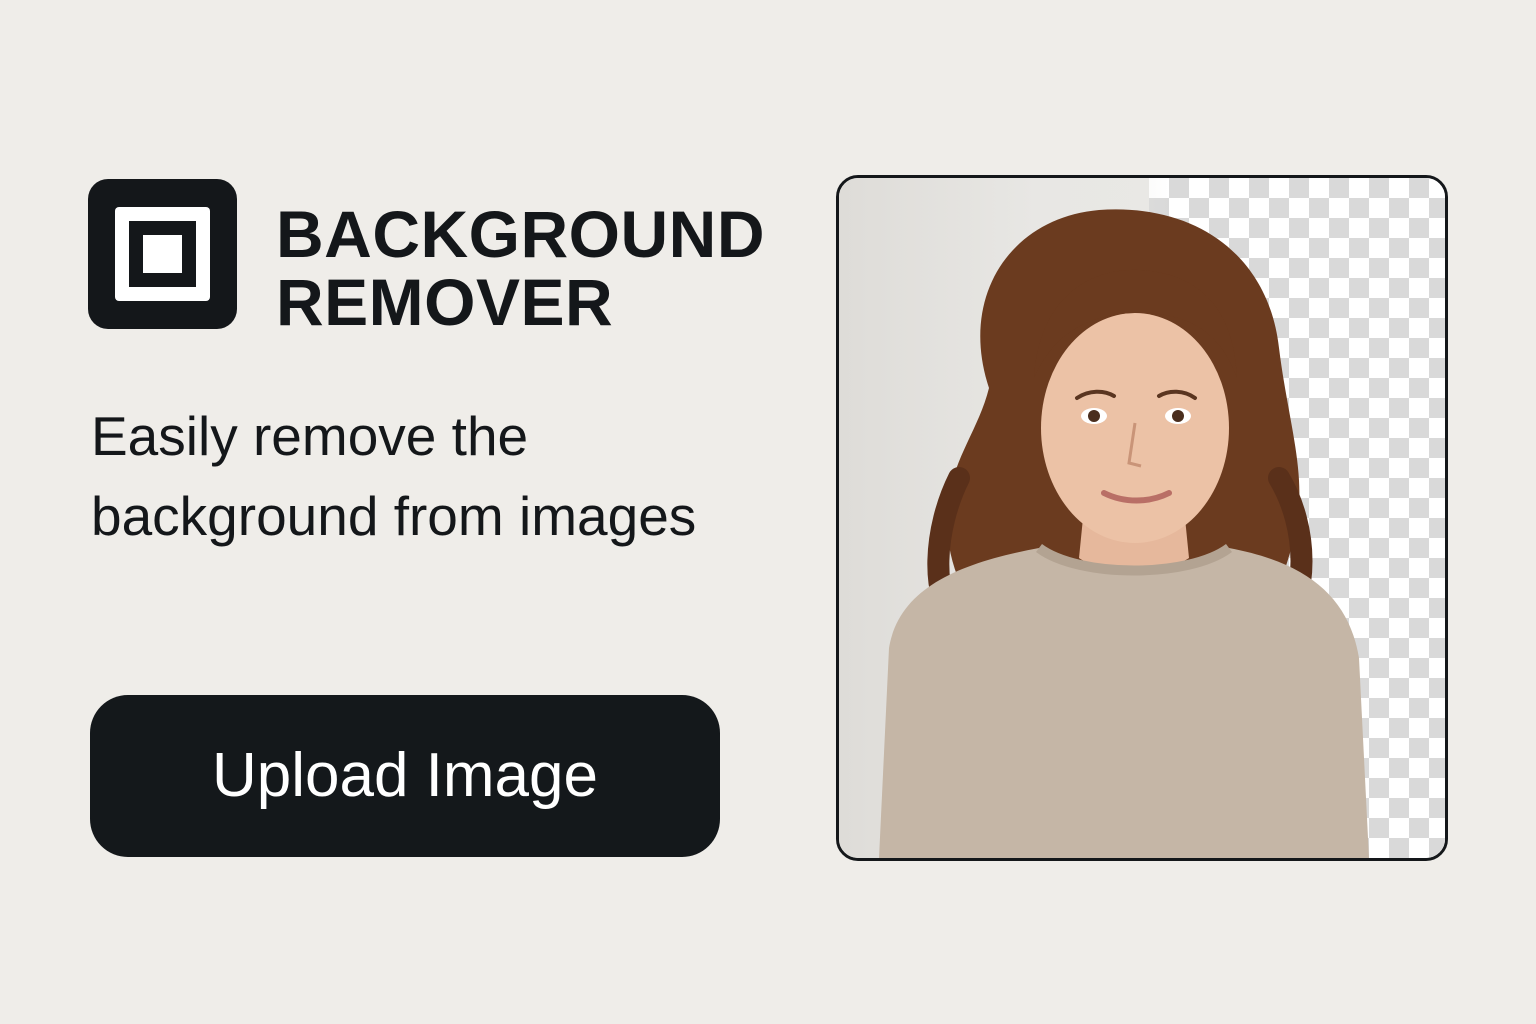 Image resolution: width=1536 pixels, height=1024 pixels. Describe the element at coordinates (445, 302) in the screenshot. I see `app-title-line2: REMOVER` at that location.